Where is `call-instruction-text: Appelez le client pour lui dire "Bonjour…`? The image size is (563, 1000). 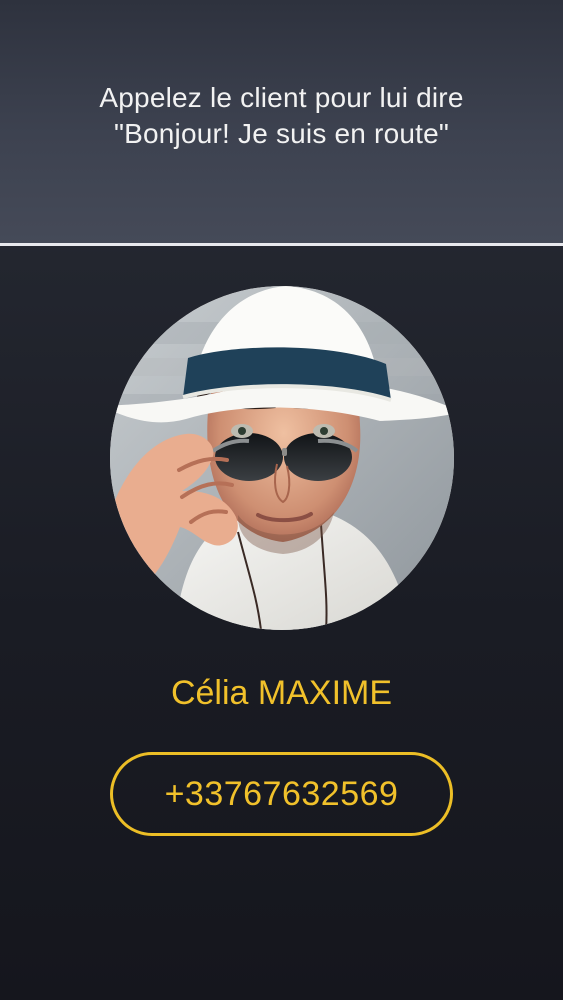 call-instruction-text: Appelez le client pour lui dire "Bonjour… is located at coordinates (281, 115).